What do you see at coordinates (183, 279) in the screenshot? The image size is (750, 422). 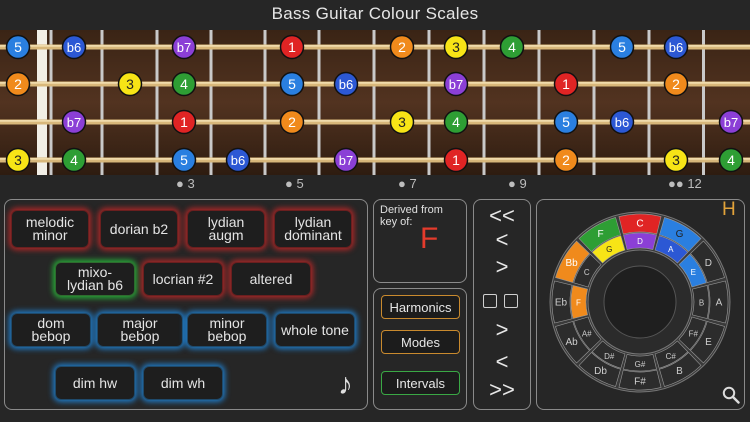 I see `scale-locrian-2-button: locrian #2` at bounding box center [183, 279].